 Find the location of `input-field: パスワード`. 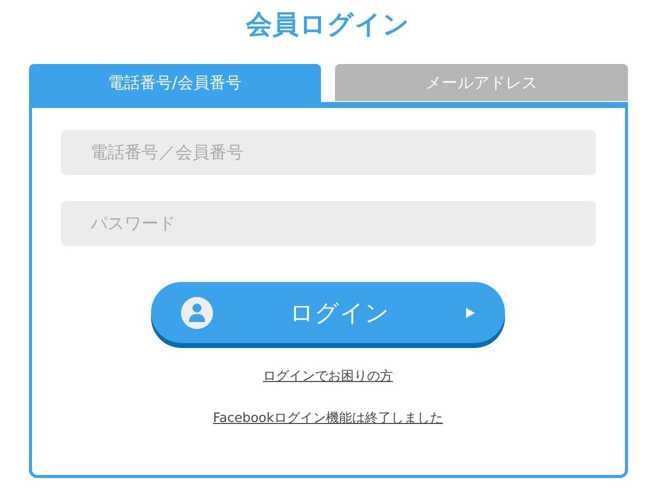

input-field: パスワード is located at coordinates (328, 223).